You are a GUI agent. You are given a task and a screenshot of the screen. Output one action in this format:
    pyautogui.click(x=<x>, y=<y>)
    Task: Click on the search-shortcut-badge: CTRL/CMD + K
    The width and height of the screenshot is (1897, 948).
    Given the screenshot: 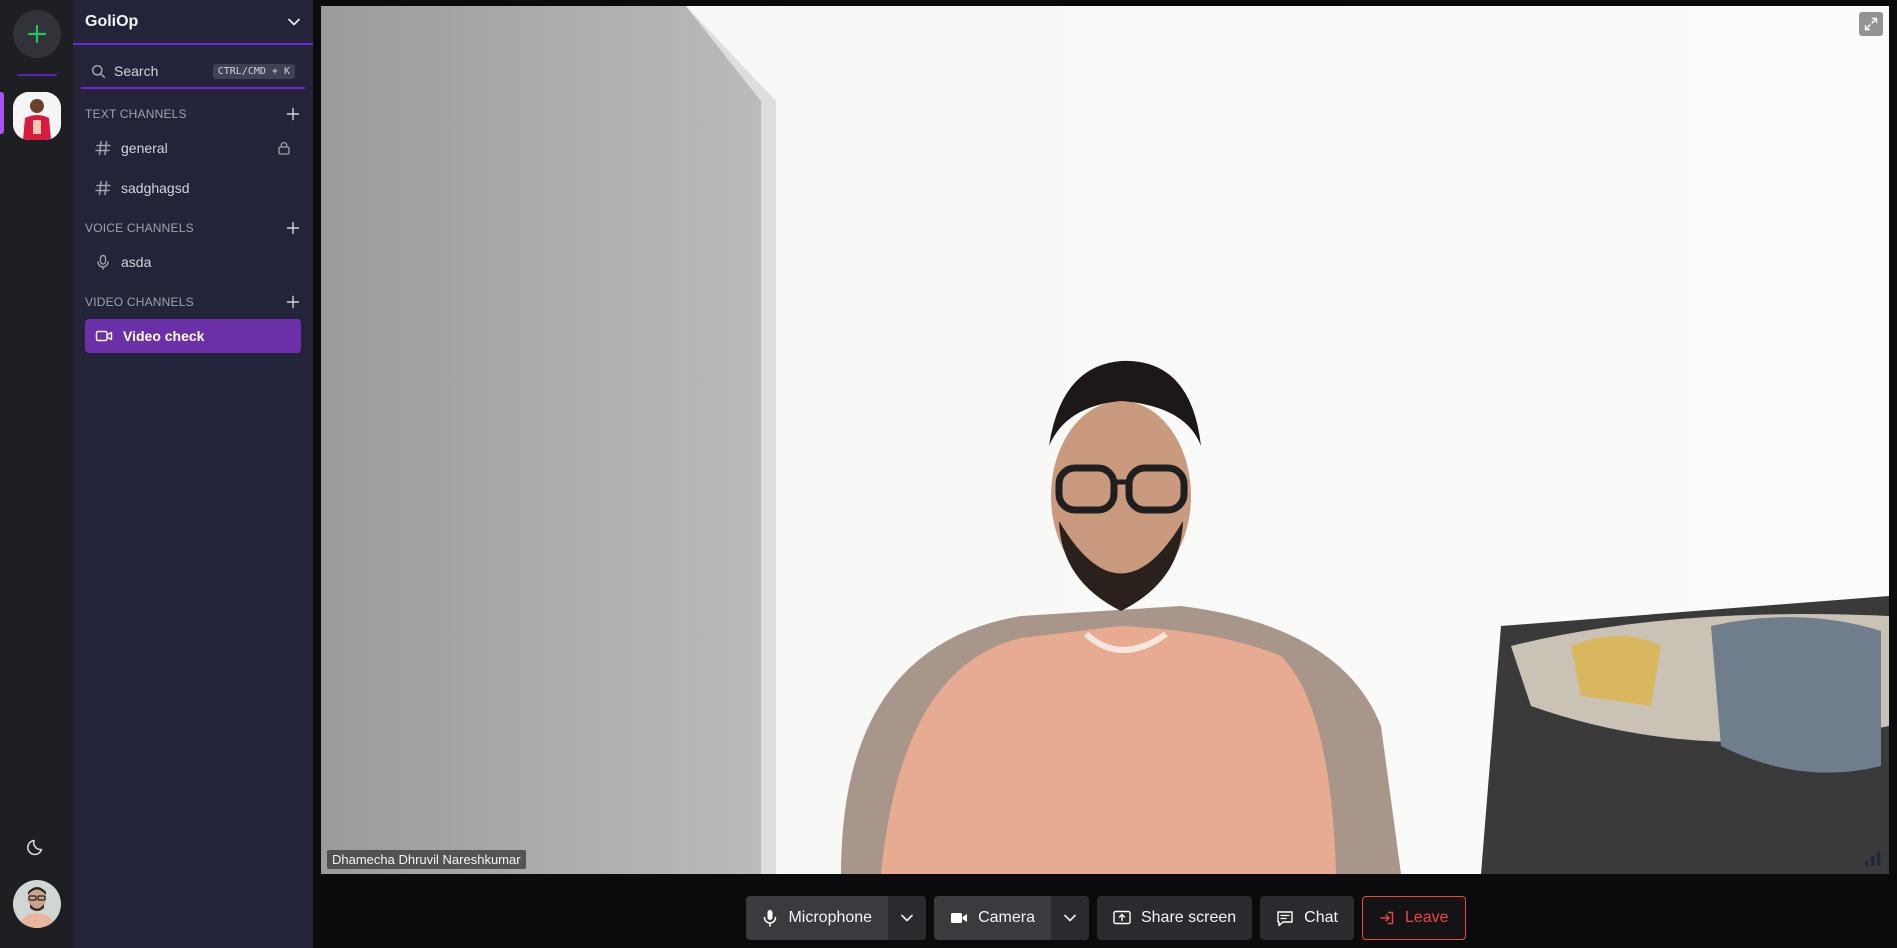 What is the action you would take?
    pyautogui.click(x=253, y=71)
    